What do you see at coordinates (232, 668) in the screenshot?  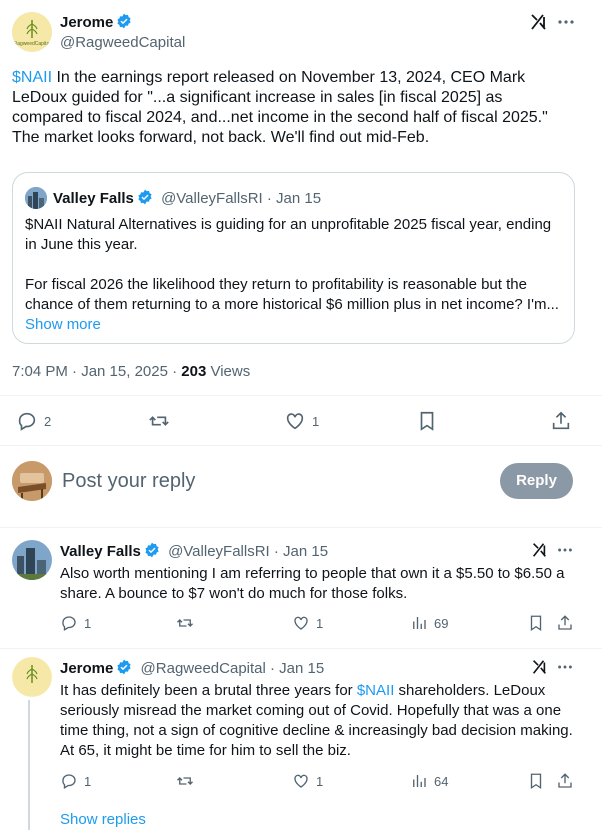 I see `reply-meta: @RagweedCapital · Jan 15` at bounding box center [232, 668].